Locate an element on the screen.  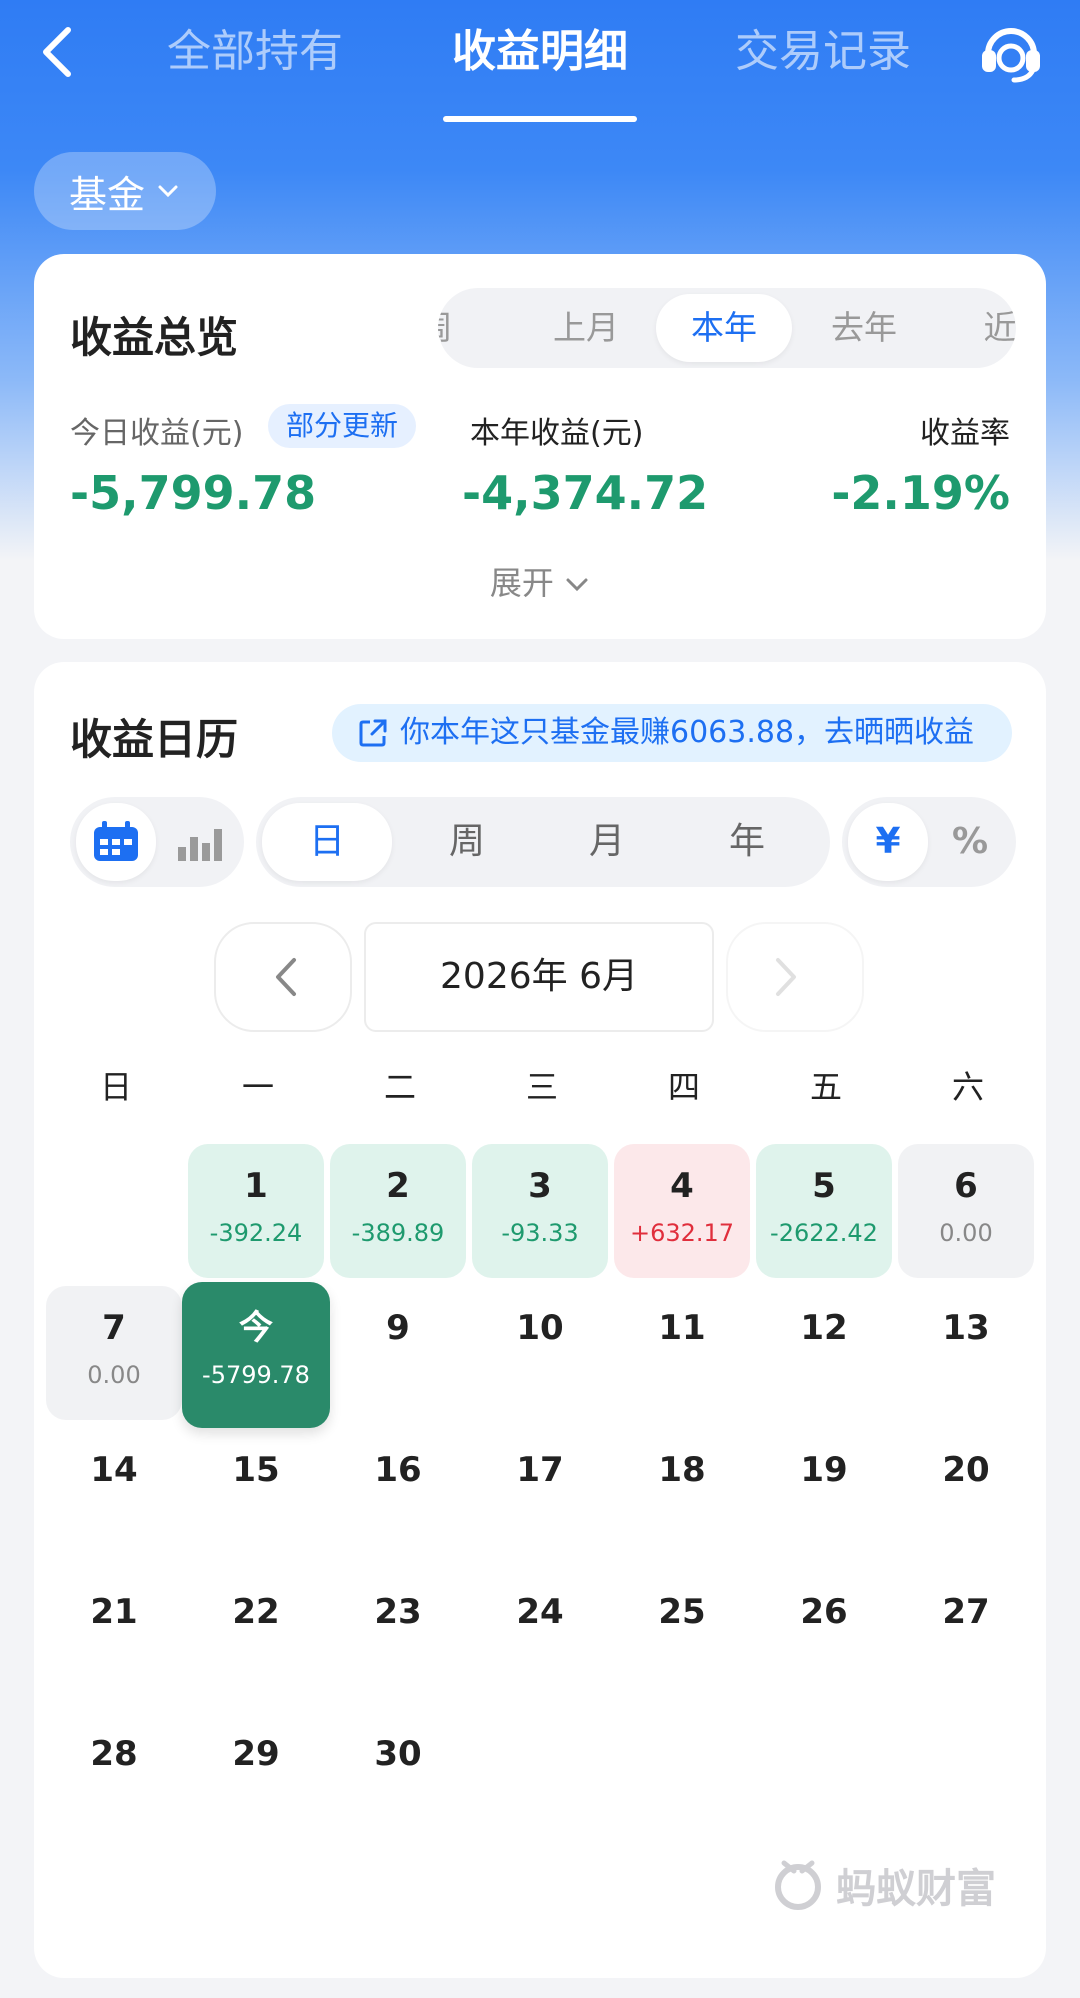
calendar-day: 19 is located at coordinates (824, 1495).